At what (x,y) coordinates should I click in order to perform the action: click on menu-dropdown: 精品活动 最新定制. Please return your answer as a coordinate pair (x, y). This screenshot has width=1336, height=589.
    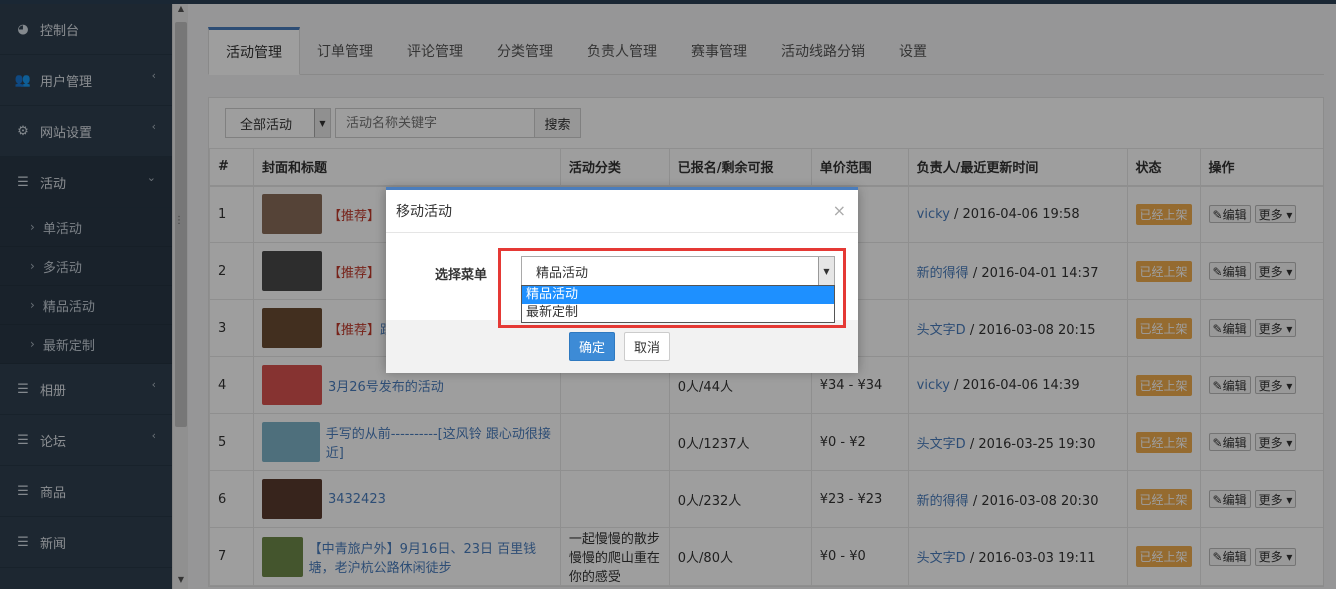
    Looking at the image, I should click on (678, 304).